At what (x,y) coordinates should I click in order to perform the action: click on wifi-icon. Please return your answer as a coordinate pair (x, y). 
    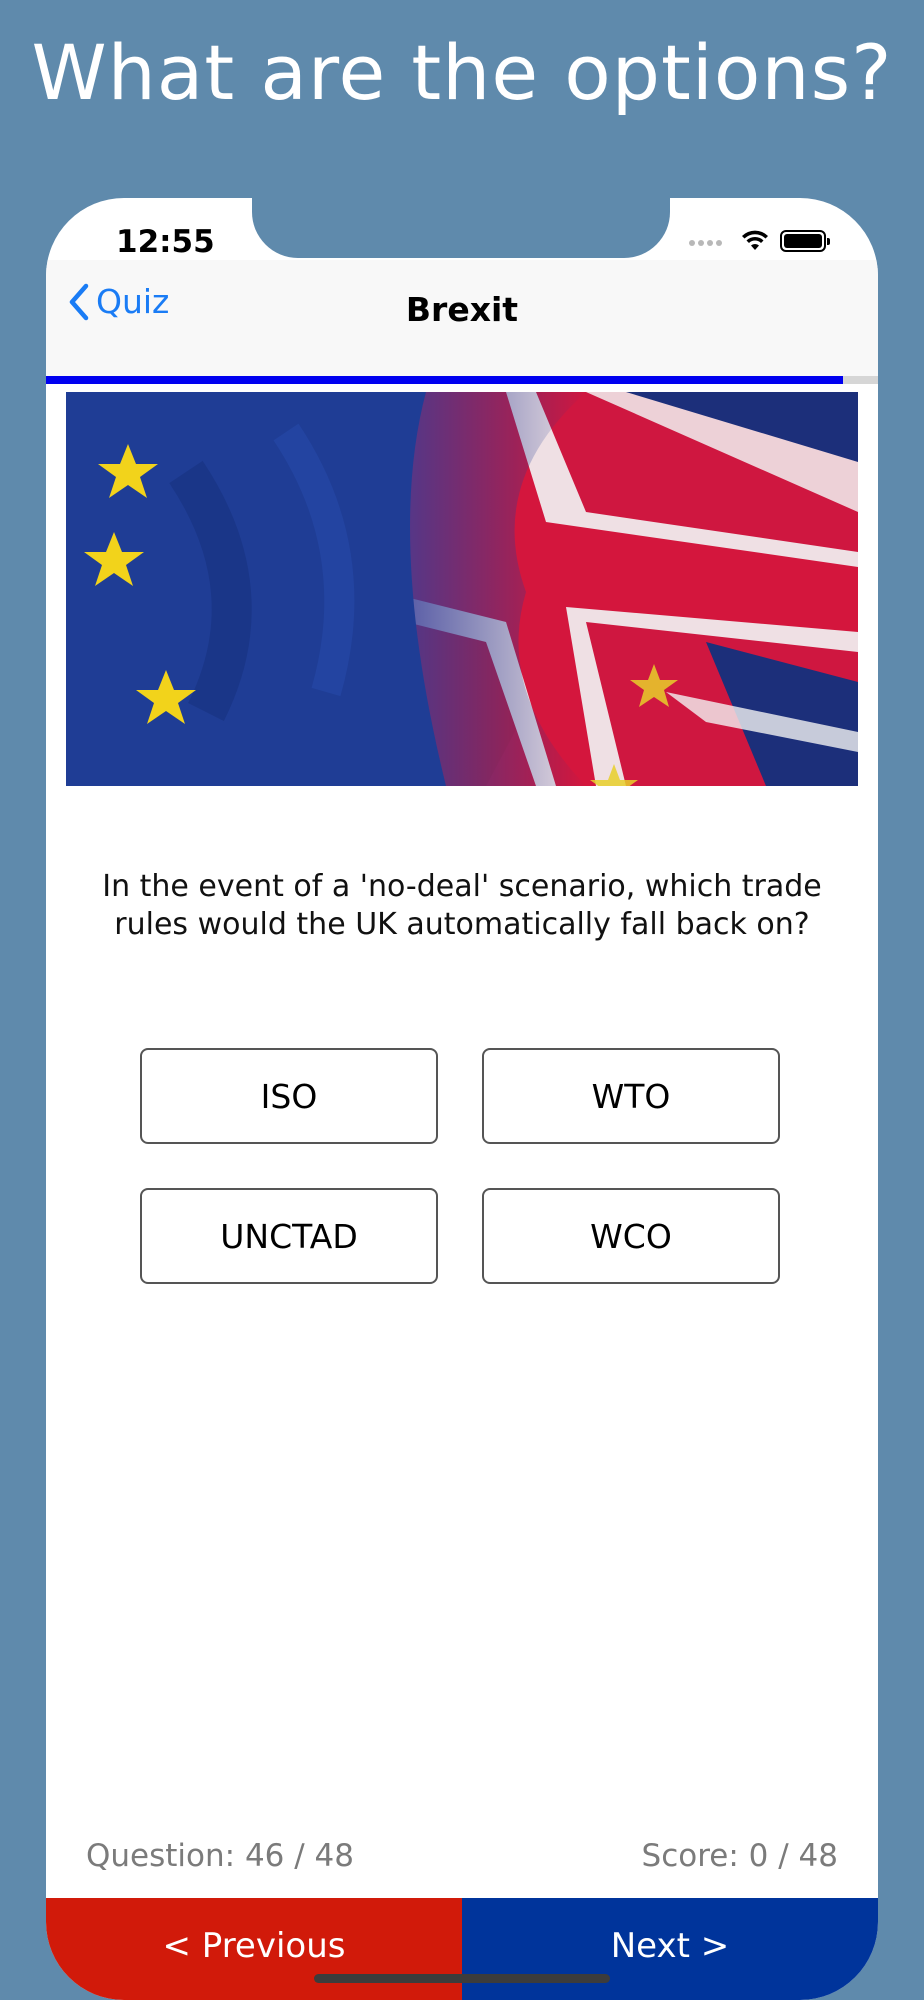
    Looking at the image, I should click on (755, 240).